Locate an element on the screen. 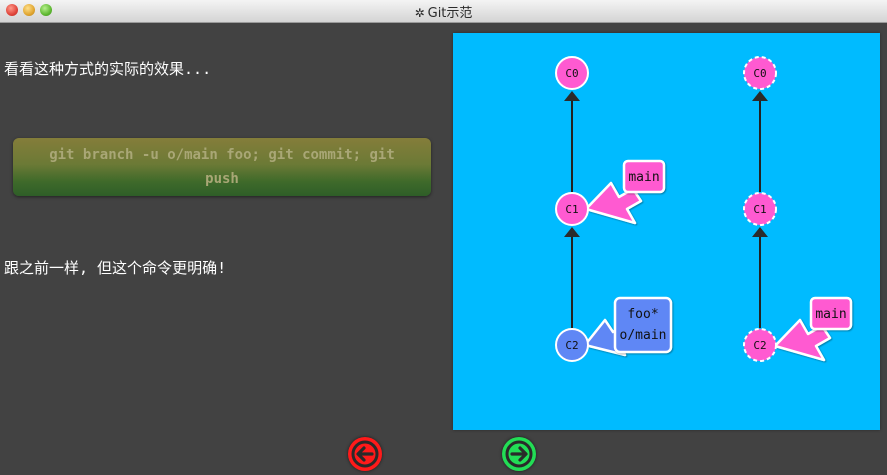  commit-label-c2-local: C2 is located at coordinates (571, 345).